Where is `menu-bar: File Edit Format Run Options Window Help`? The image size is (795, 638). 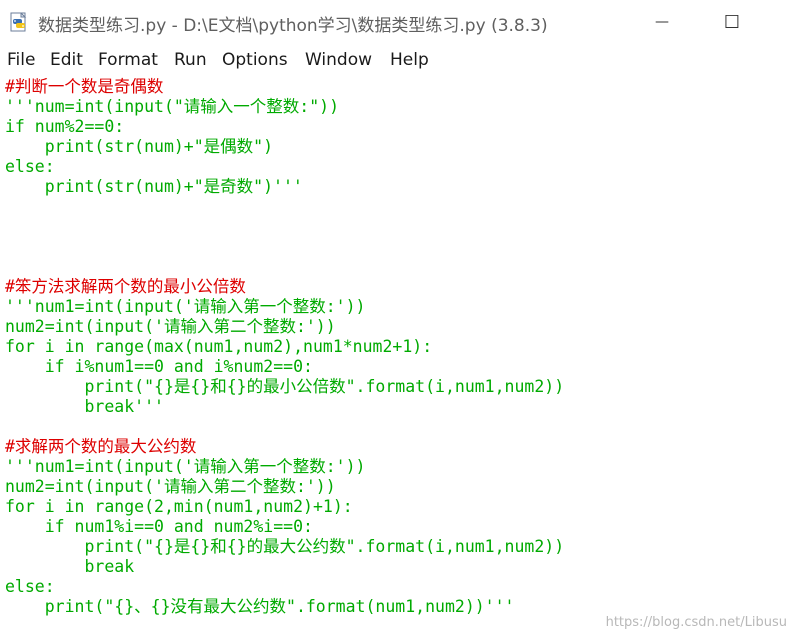 menu-bar: File Edit Format Run Options Window Help is located at coordinates (397, 60).